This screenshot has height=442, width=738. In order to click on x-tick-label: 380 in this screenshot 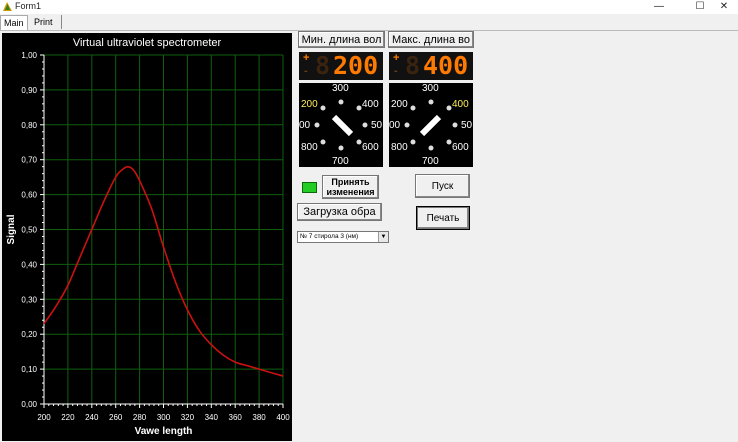, I will do `click(259, 417)`.